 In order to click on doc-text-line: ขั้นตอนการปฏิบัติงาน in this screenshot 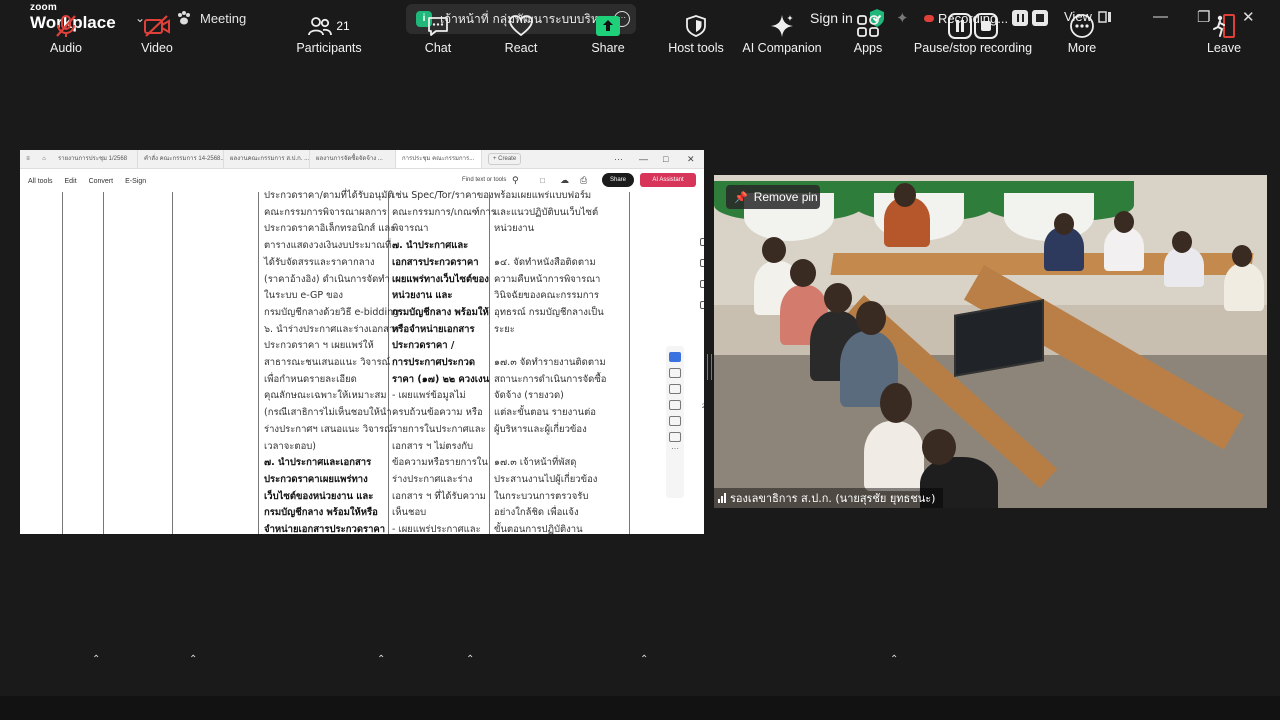, I will do `click(538, 529)`.